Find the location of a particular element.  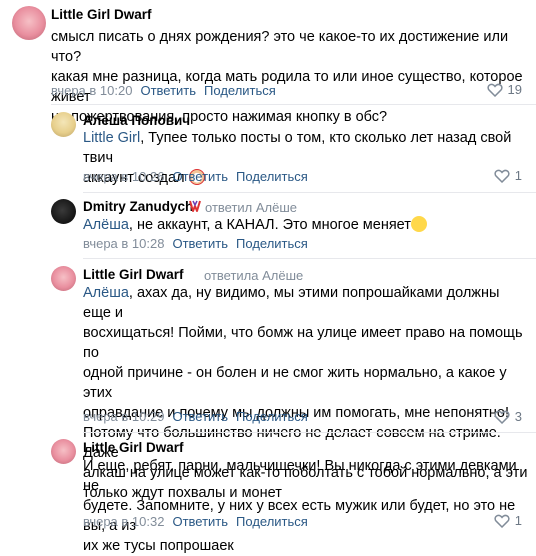

comment-meta: вчера в 10:28 Ответить Поделиться is located at coordinates (195, 243).